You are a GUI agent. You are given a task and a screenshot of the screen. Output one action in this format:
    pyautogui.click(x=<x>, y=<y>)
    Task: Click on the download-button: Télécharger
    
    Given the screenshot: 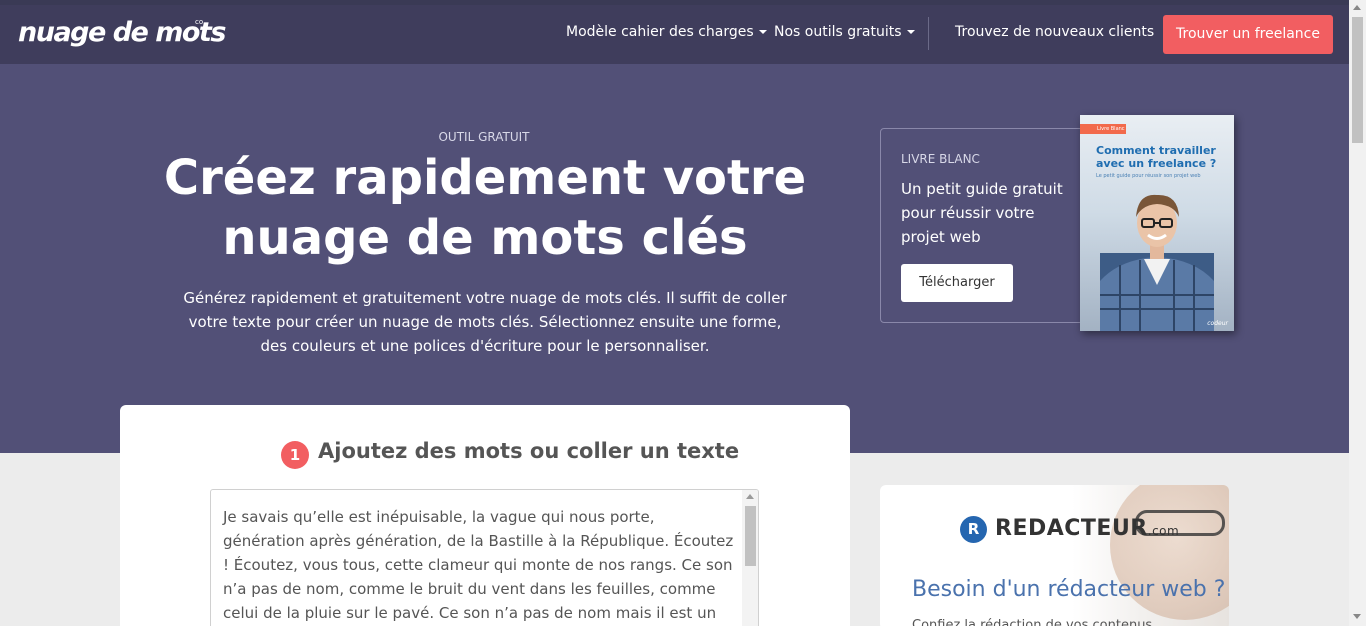 What is the action you would take?
    pyautogui.click(x=957, y=283)
    